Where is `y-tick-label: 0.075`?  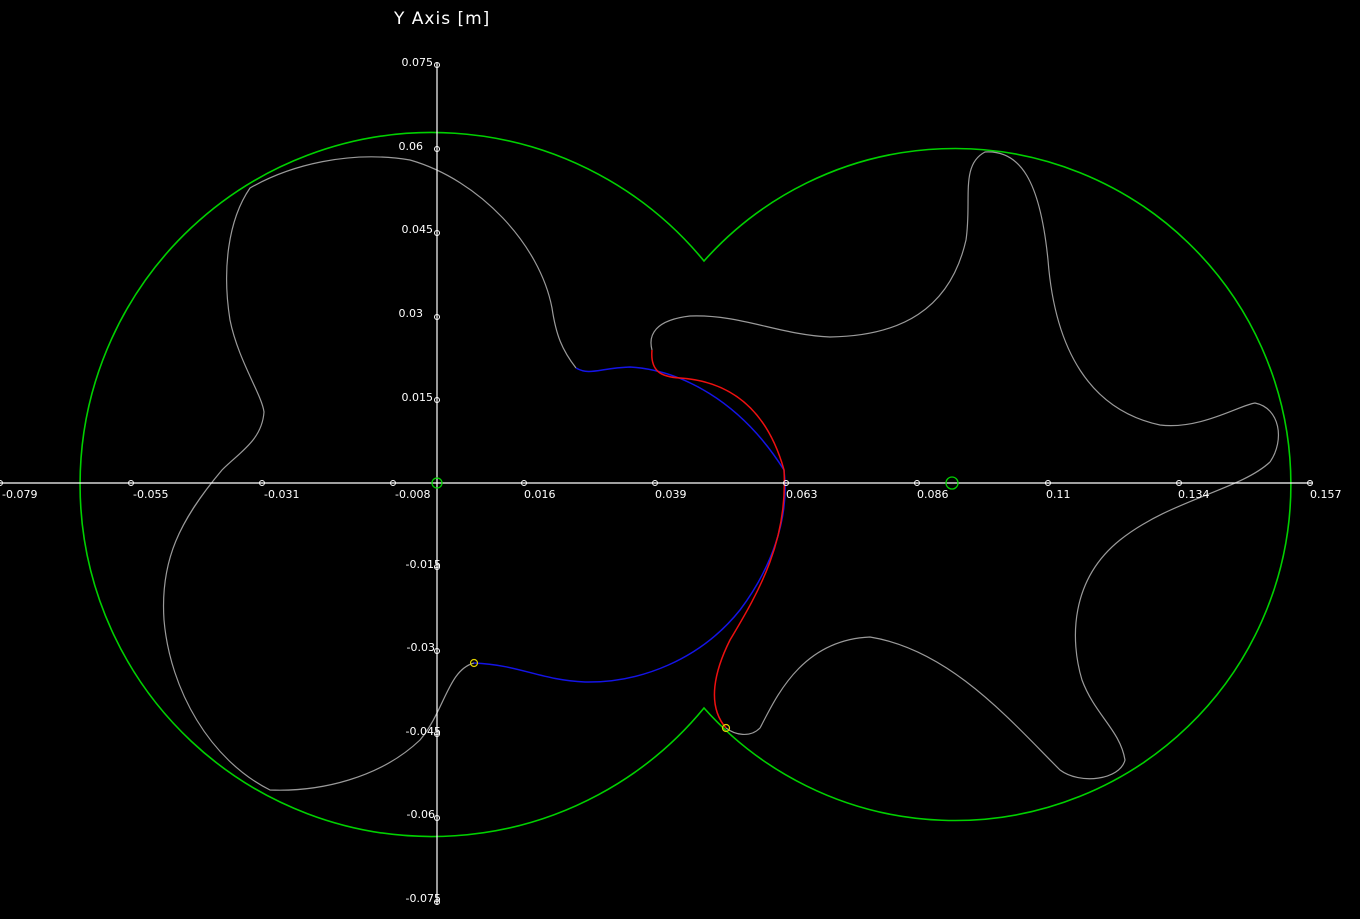 y-tick-label: 0.075 is located at coordinates (418, 62).